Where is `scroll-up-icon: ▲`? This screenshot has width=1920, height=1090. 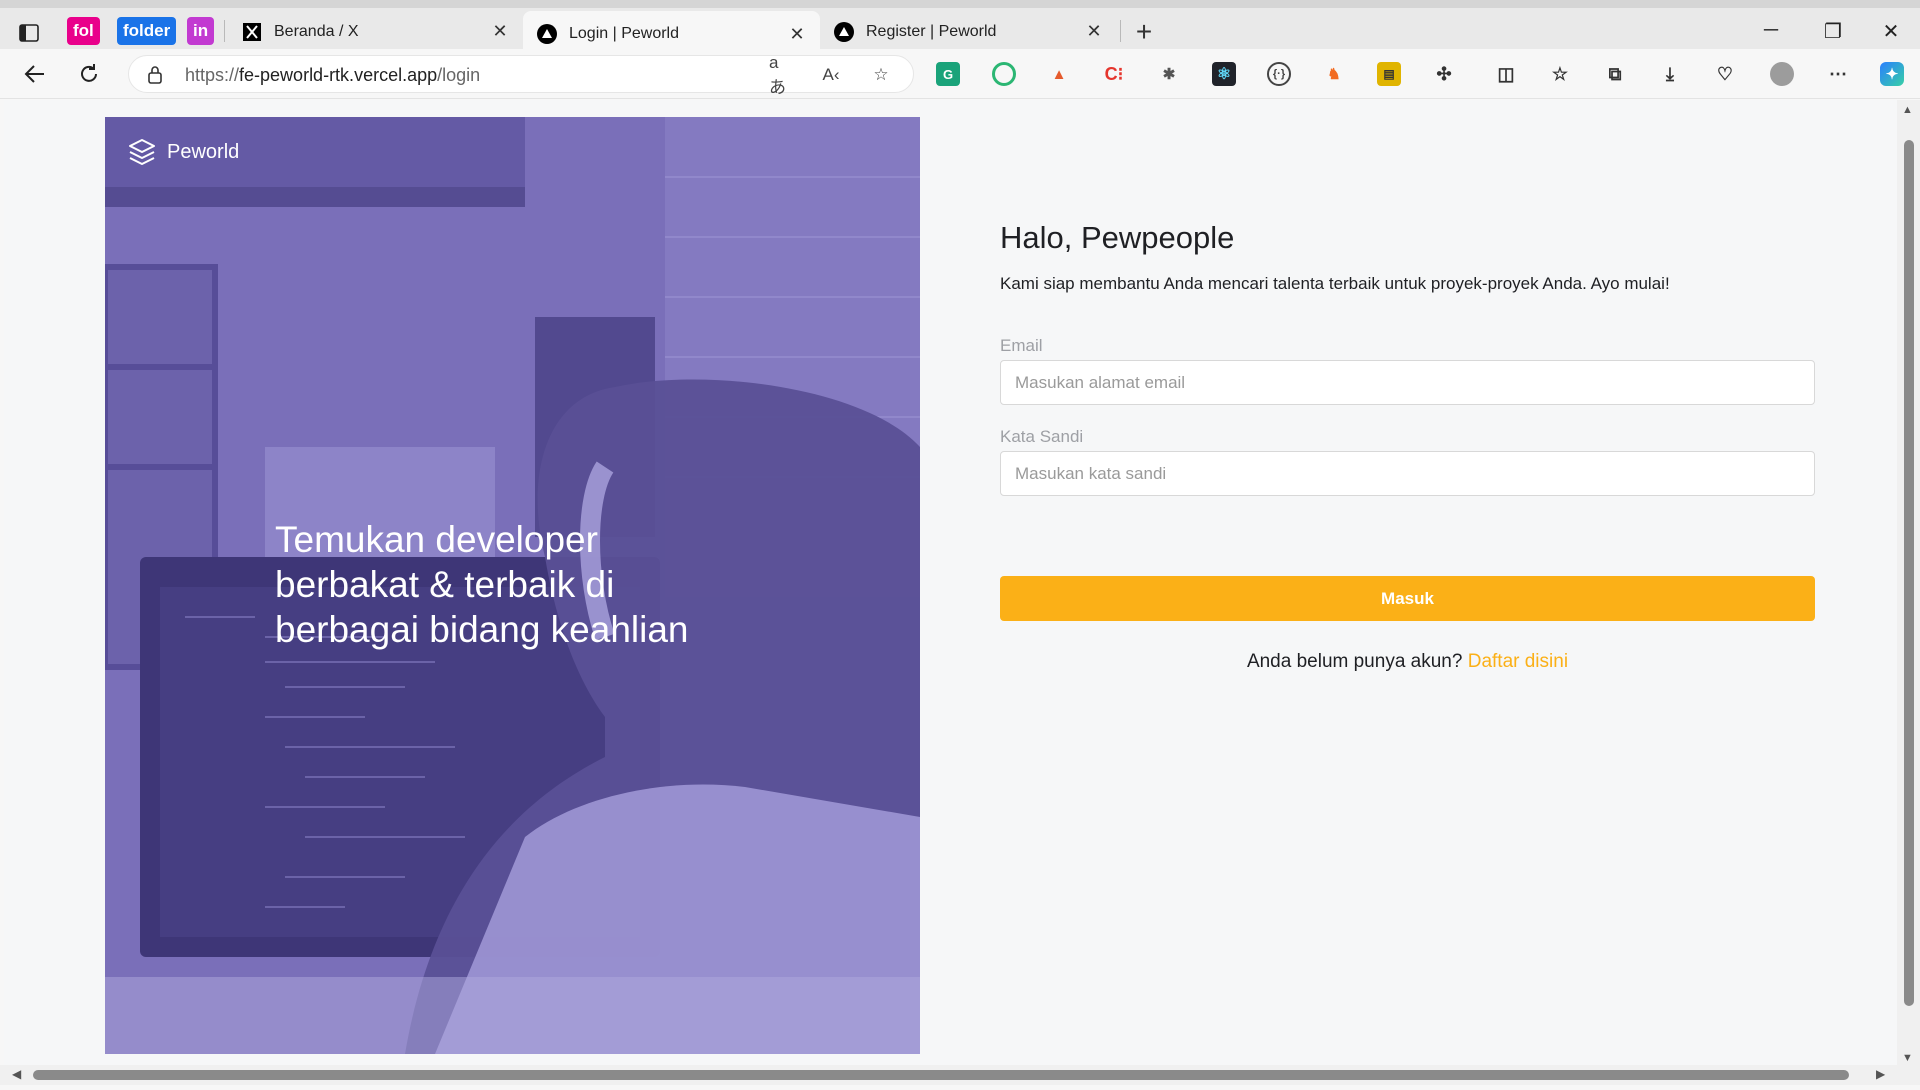 scroll-up-icon: ▲ is located at coordinates (1907, 110).